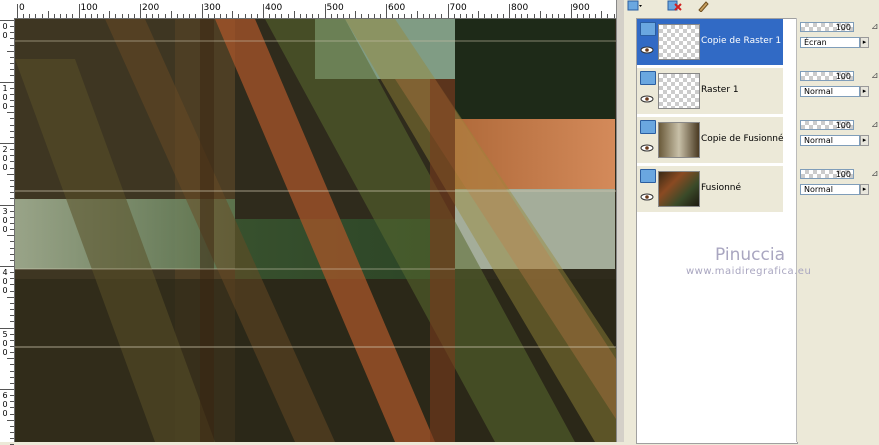  I want to click on blend-mode-select: Écran, so click(830, 42).